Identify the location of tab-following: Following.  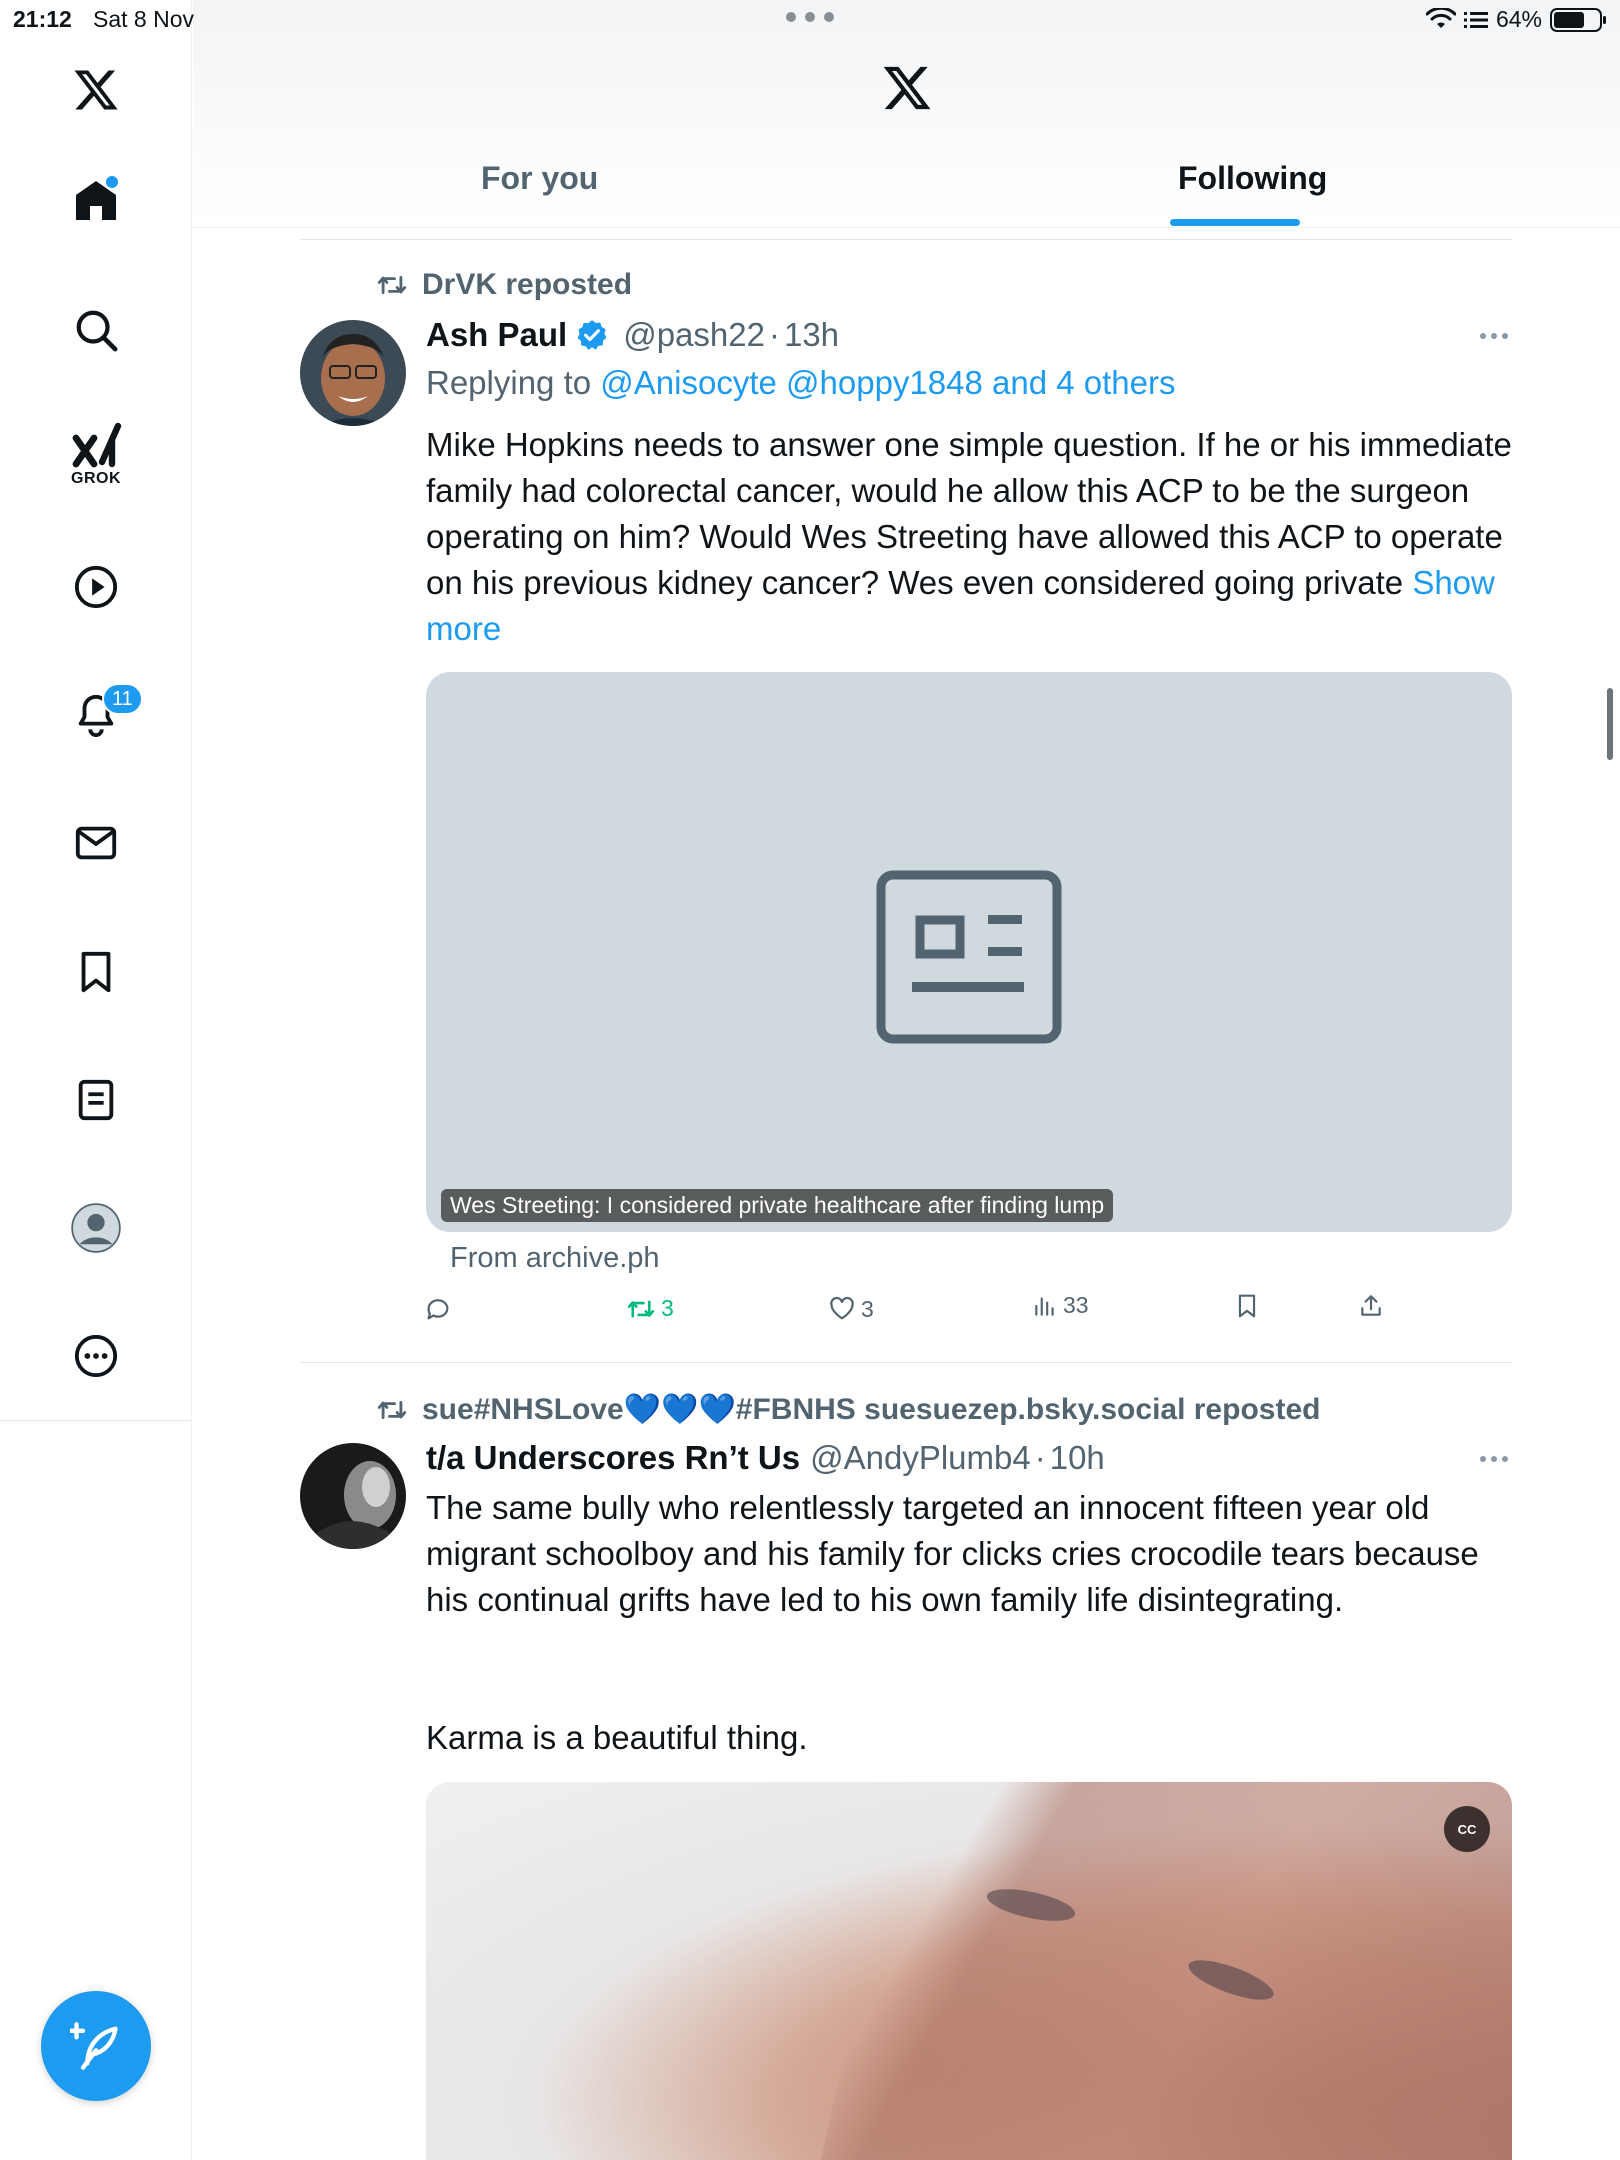
(1252, 178).